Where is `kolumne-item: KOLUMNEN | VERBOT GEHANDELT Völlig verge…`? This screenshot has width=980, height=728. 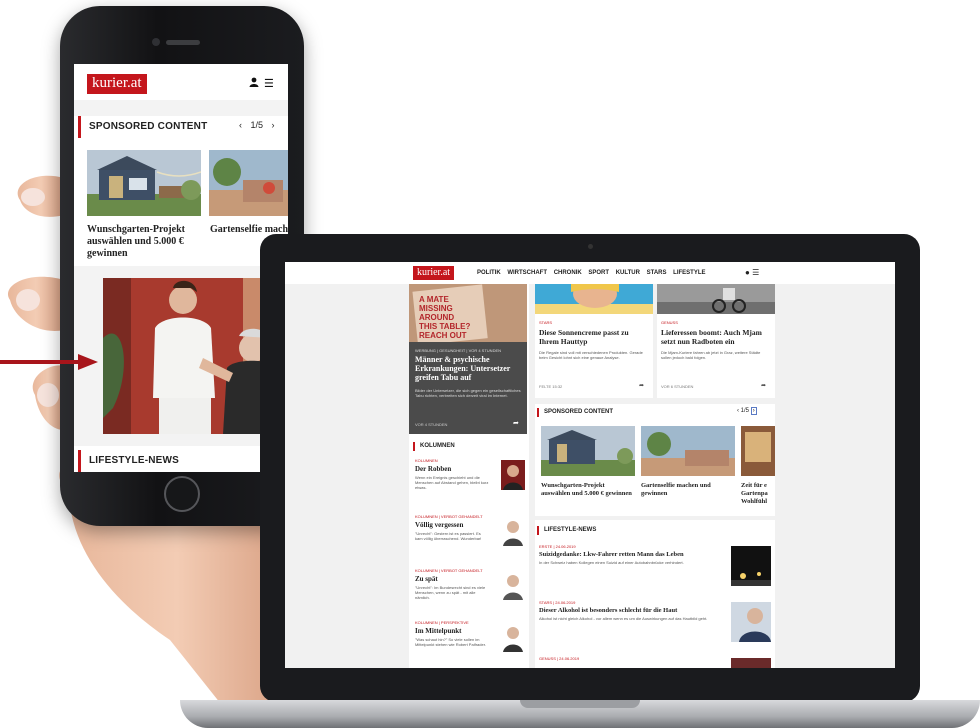
kolumne-item: KOLUMNEN | VERBOT GEHANDELT Völlig verge… is located at coordinates (471, 530).